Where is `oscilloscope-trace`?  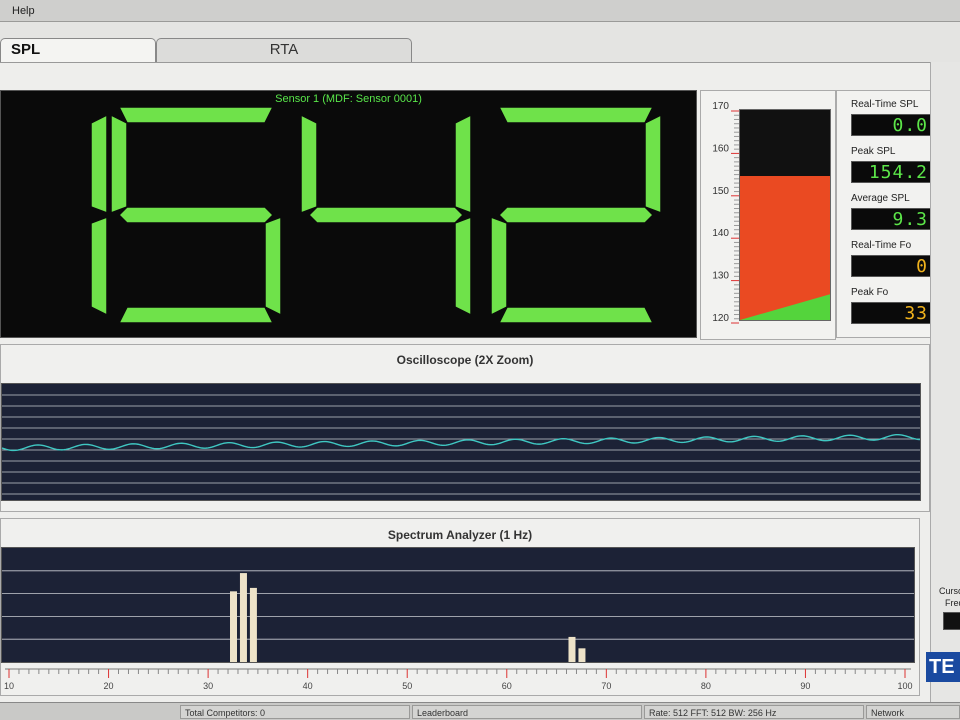 oscilloscope-trace is located at coordinates (461, 444).